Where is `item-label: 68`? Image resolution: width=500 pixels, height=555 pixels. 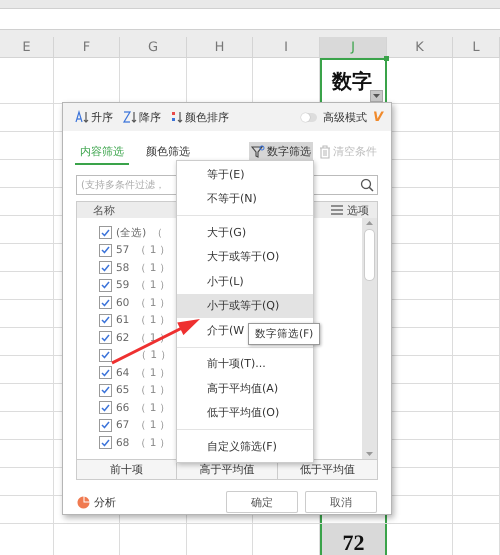
item-label: 68 is located at coordinates (123, 442).